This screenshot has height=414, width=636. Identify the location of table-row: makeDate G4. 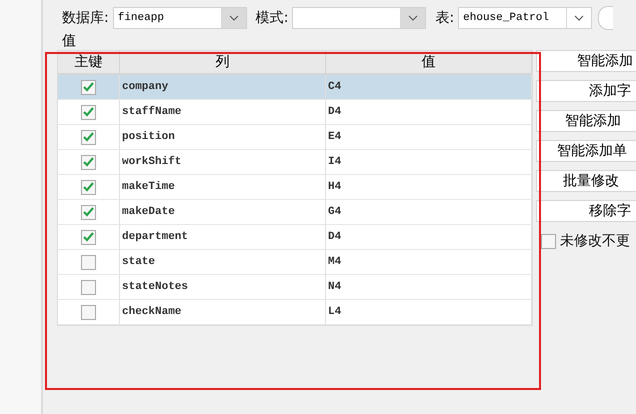
(295, 212).